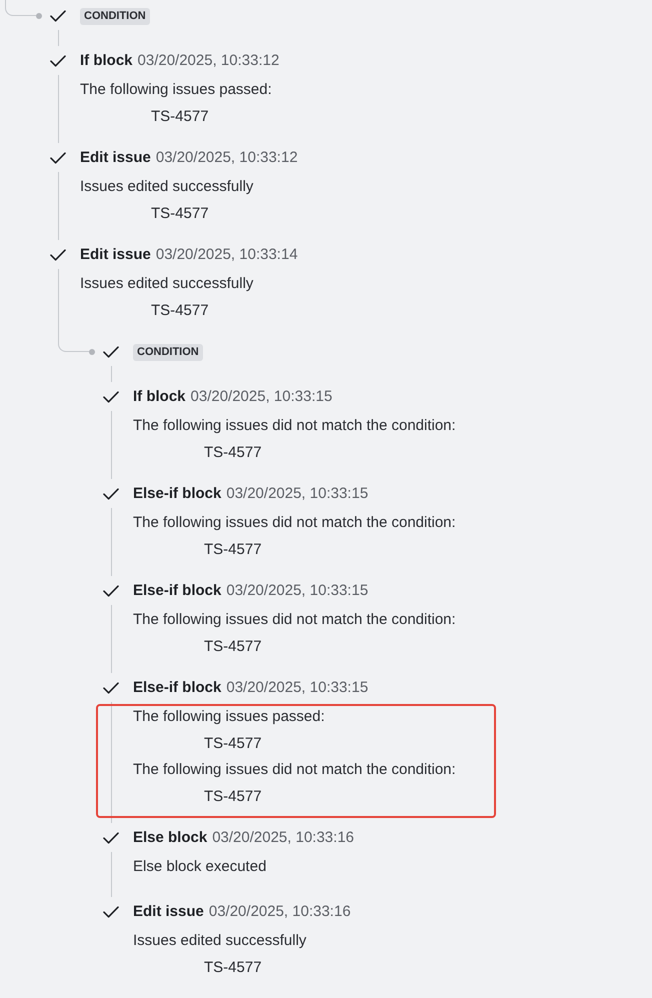  I want to click on timestamp: 03/20/2025, 10:33:14, so click(227, 255).